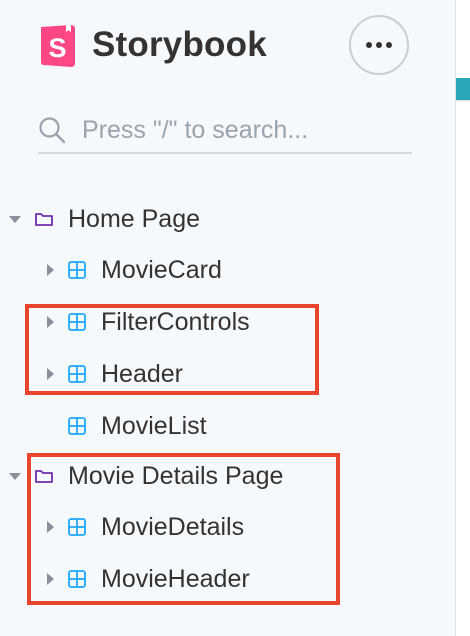  What do you see at coordinates (154, 425) in the screenshot?
I see `tree-item-label: MovieList` at bounding box center [154, 425].